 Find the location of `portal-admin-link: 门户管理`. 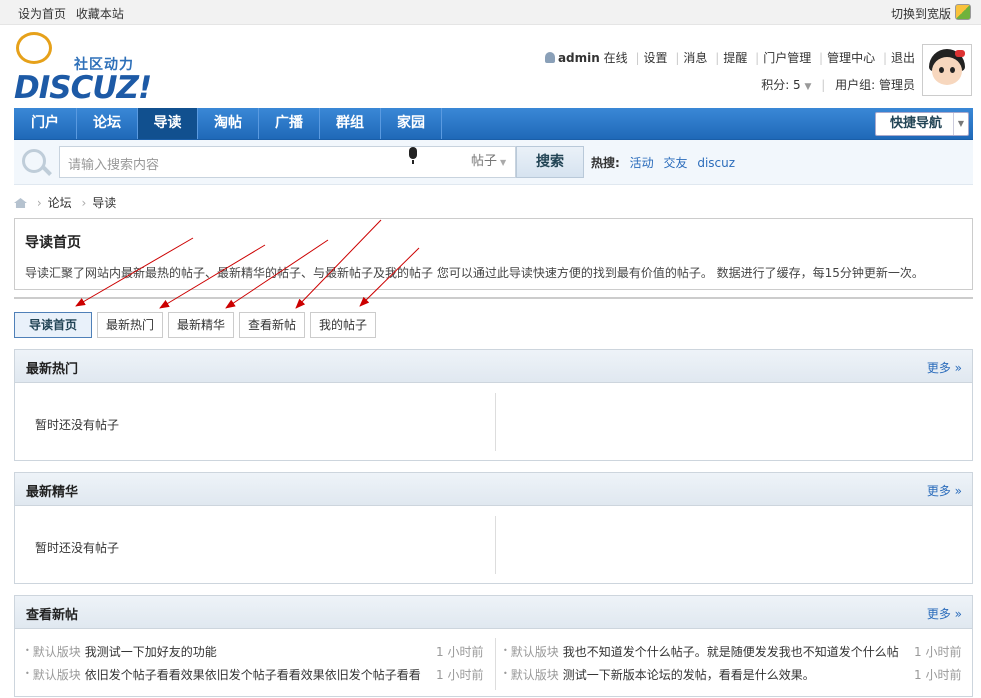

portal-admin-link: 门户管理 is located at coordinates (787, 58).